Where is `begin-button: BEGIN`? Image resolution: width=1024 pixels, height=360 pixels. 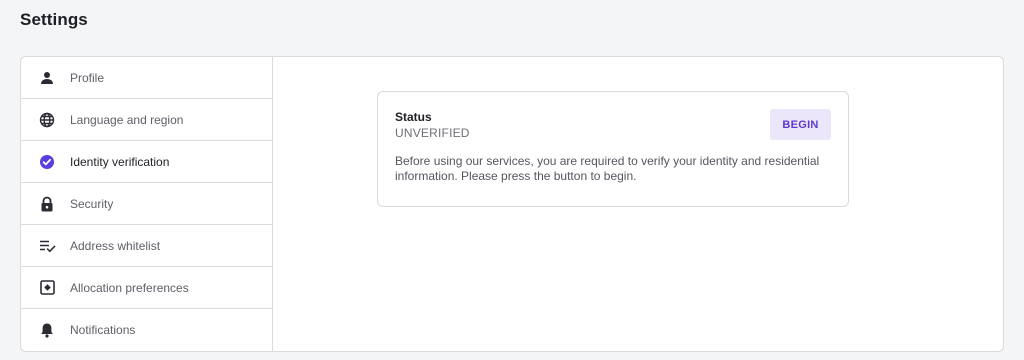
begin-button: BEGIN is located at coordinates (800, 124).